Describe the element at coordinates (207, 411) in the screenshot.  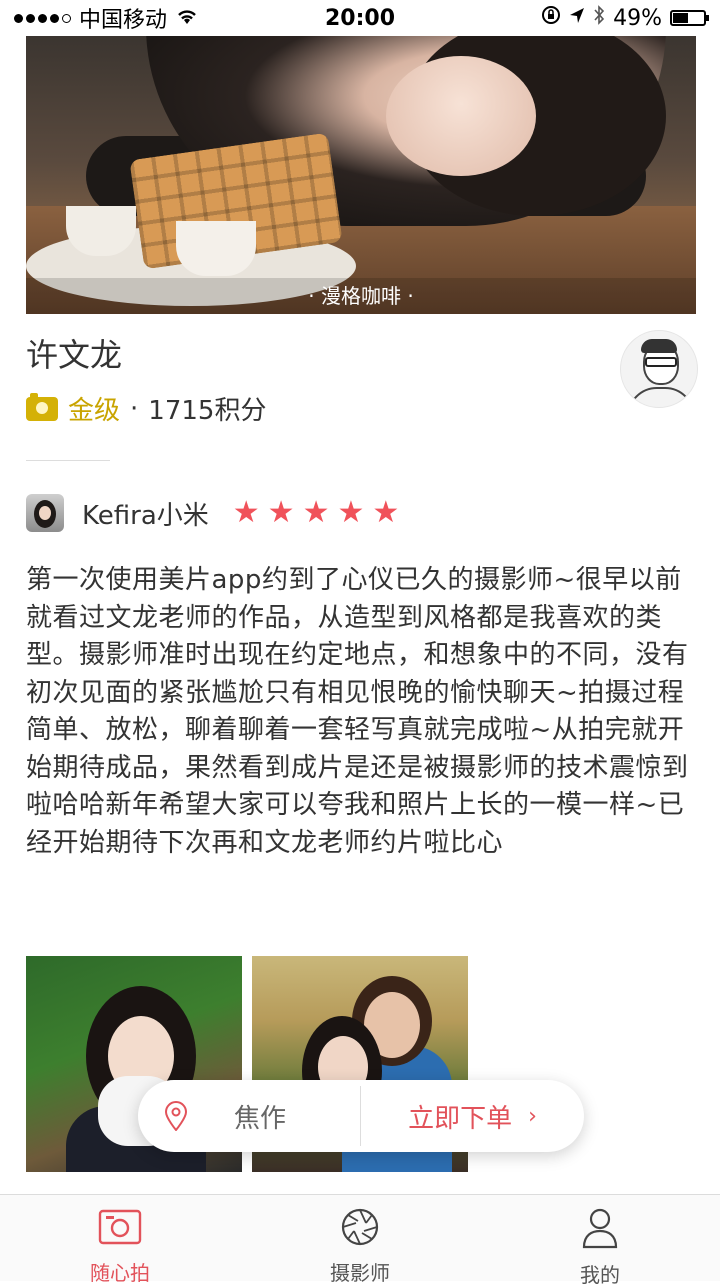
I see `points-label: 1715积分` at that location.